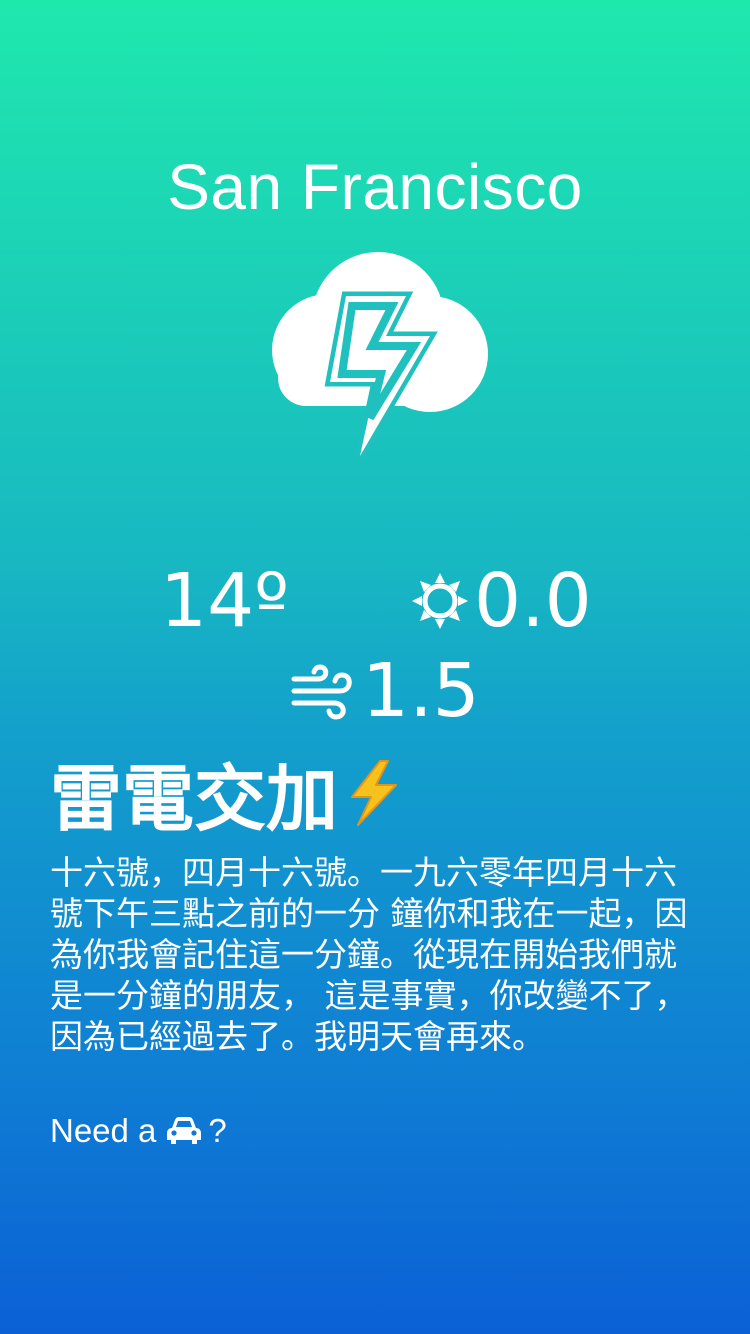 The width and height of the screenshot is (750, 1334). What do you see at coordinates (217, 1130) in the screenshot?
I see `ride-suffix: ?` at bounding box center [217, 1130].